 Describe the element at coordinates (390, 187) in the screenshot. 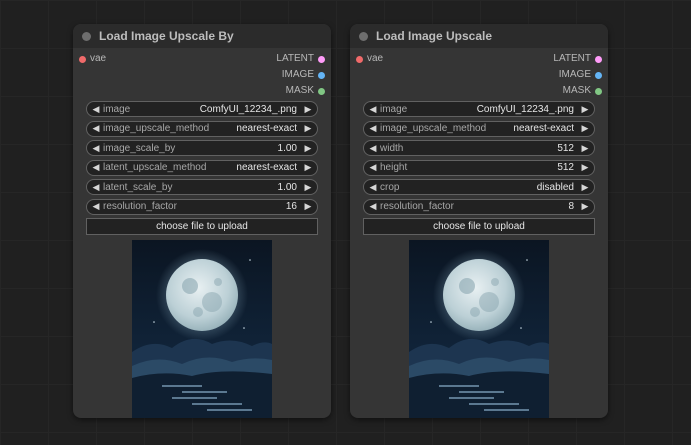

I see `widget-label: crop` at that location.